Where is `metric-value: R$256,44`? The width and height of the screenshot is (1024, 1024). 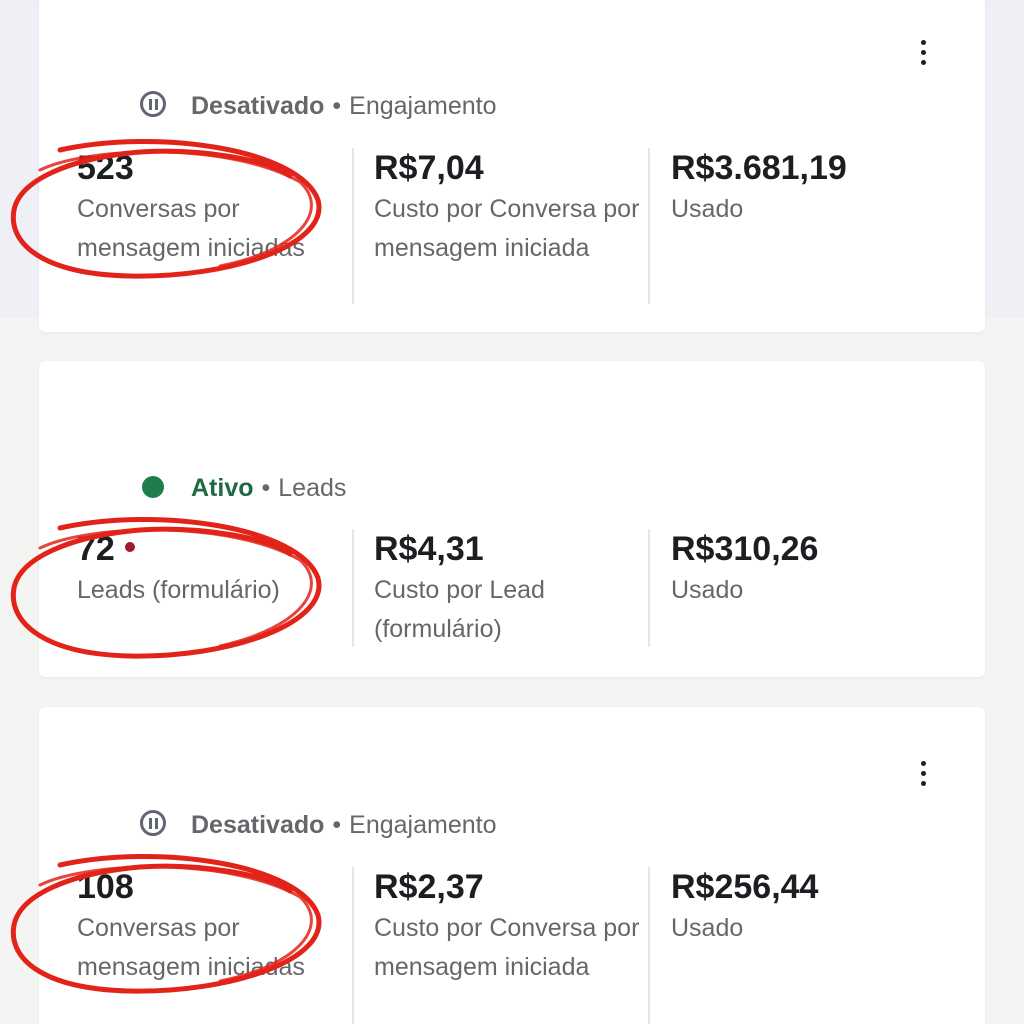
metric-value: R$256,44 is located at coordinates (745, 887).